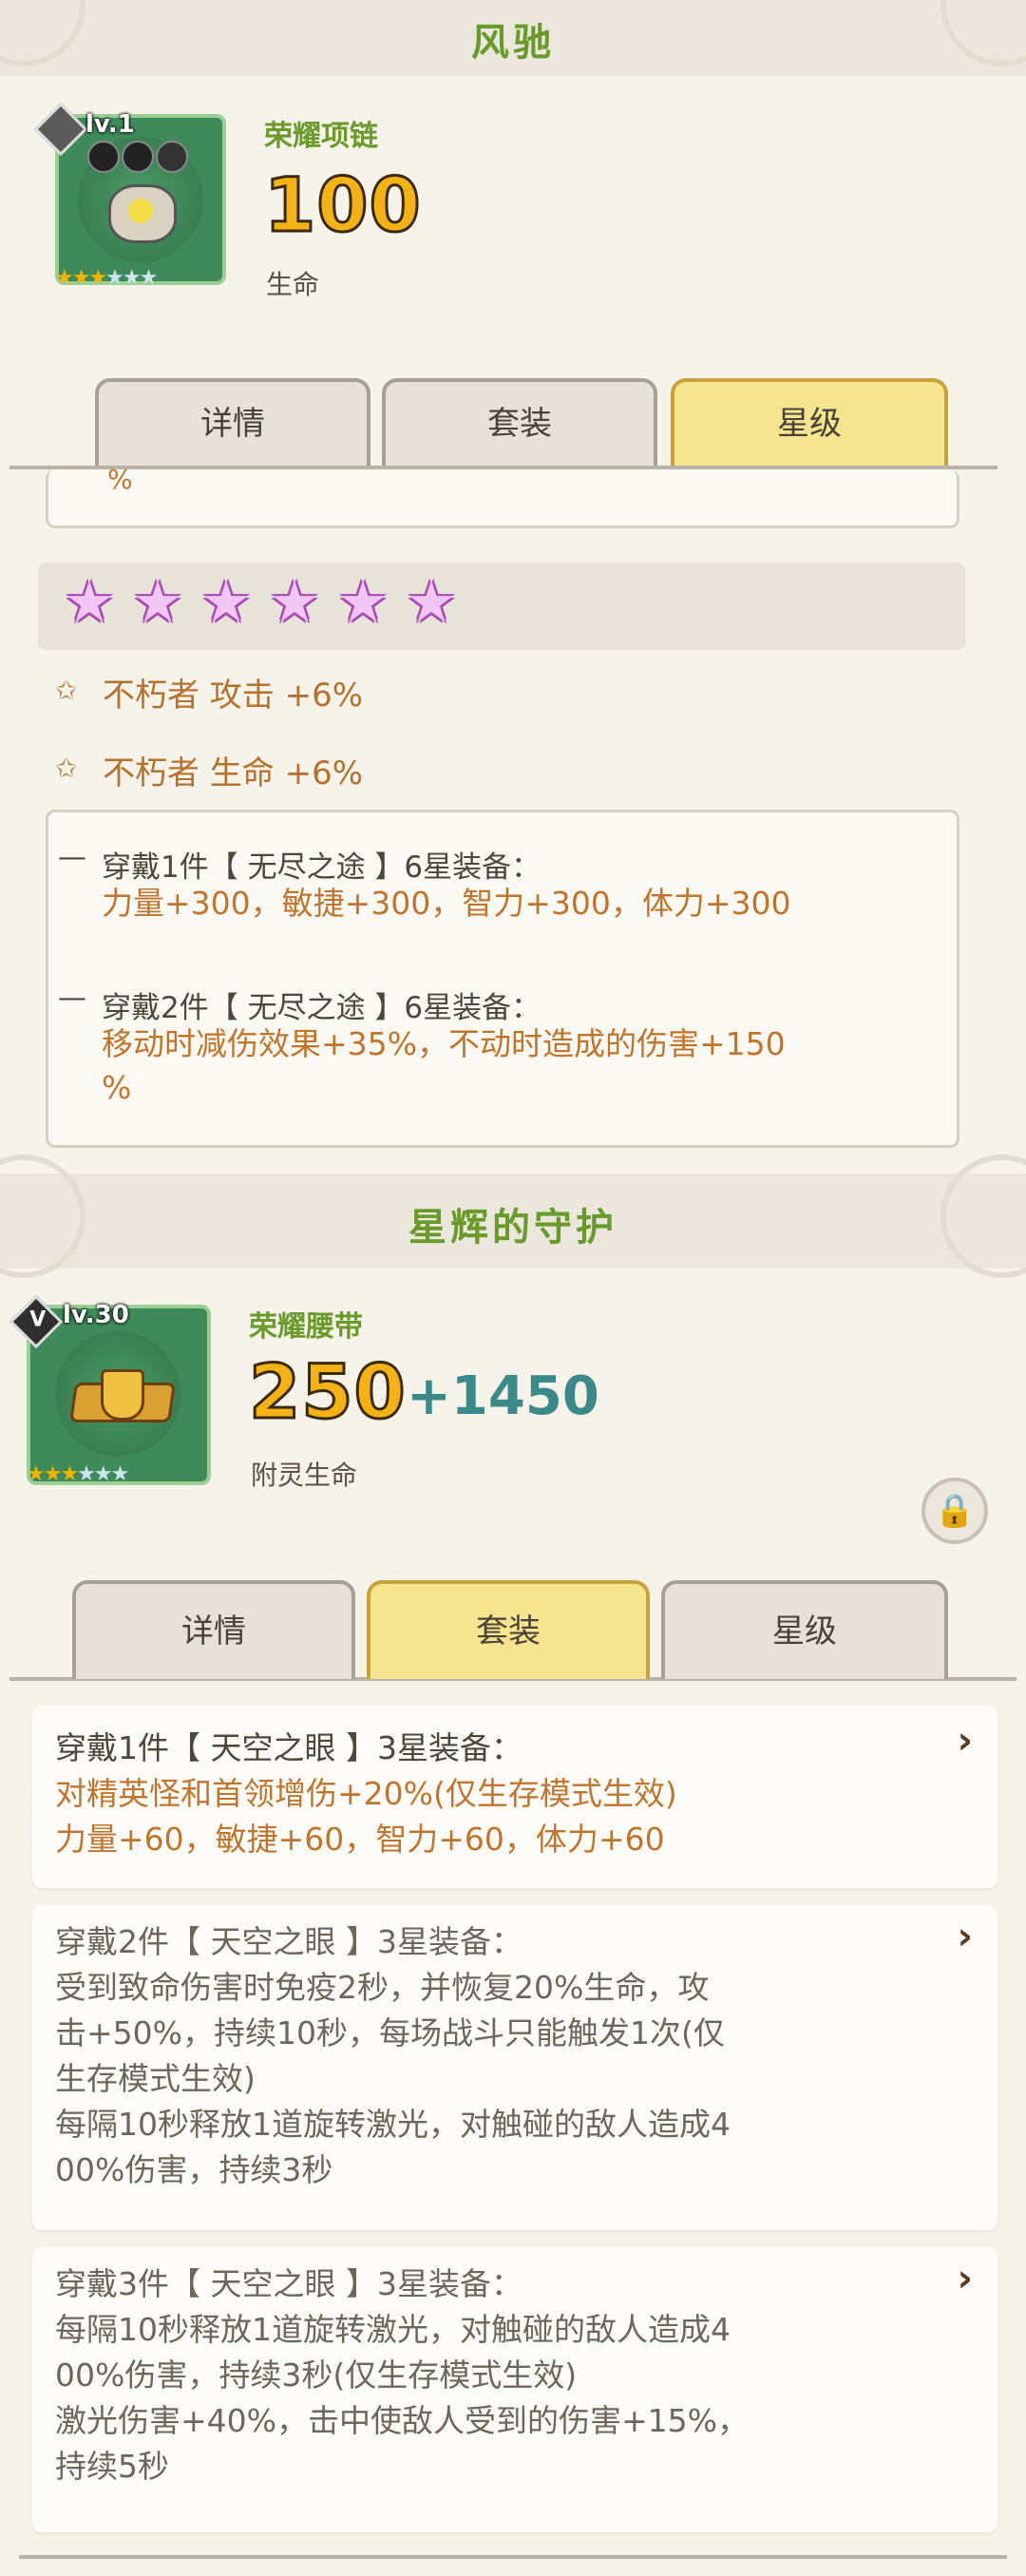 The image size is (1026, 2576). I want to click on set-card-title: 穿戴3件【 天空之眼 】3星装备：, so click(288, 2283).